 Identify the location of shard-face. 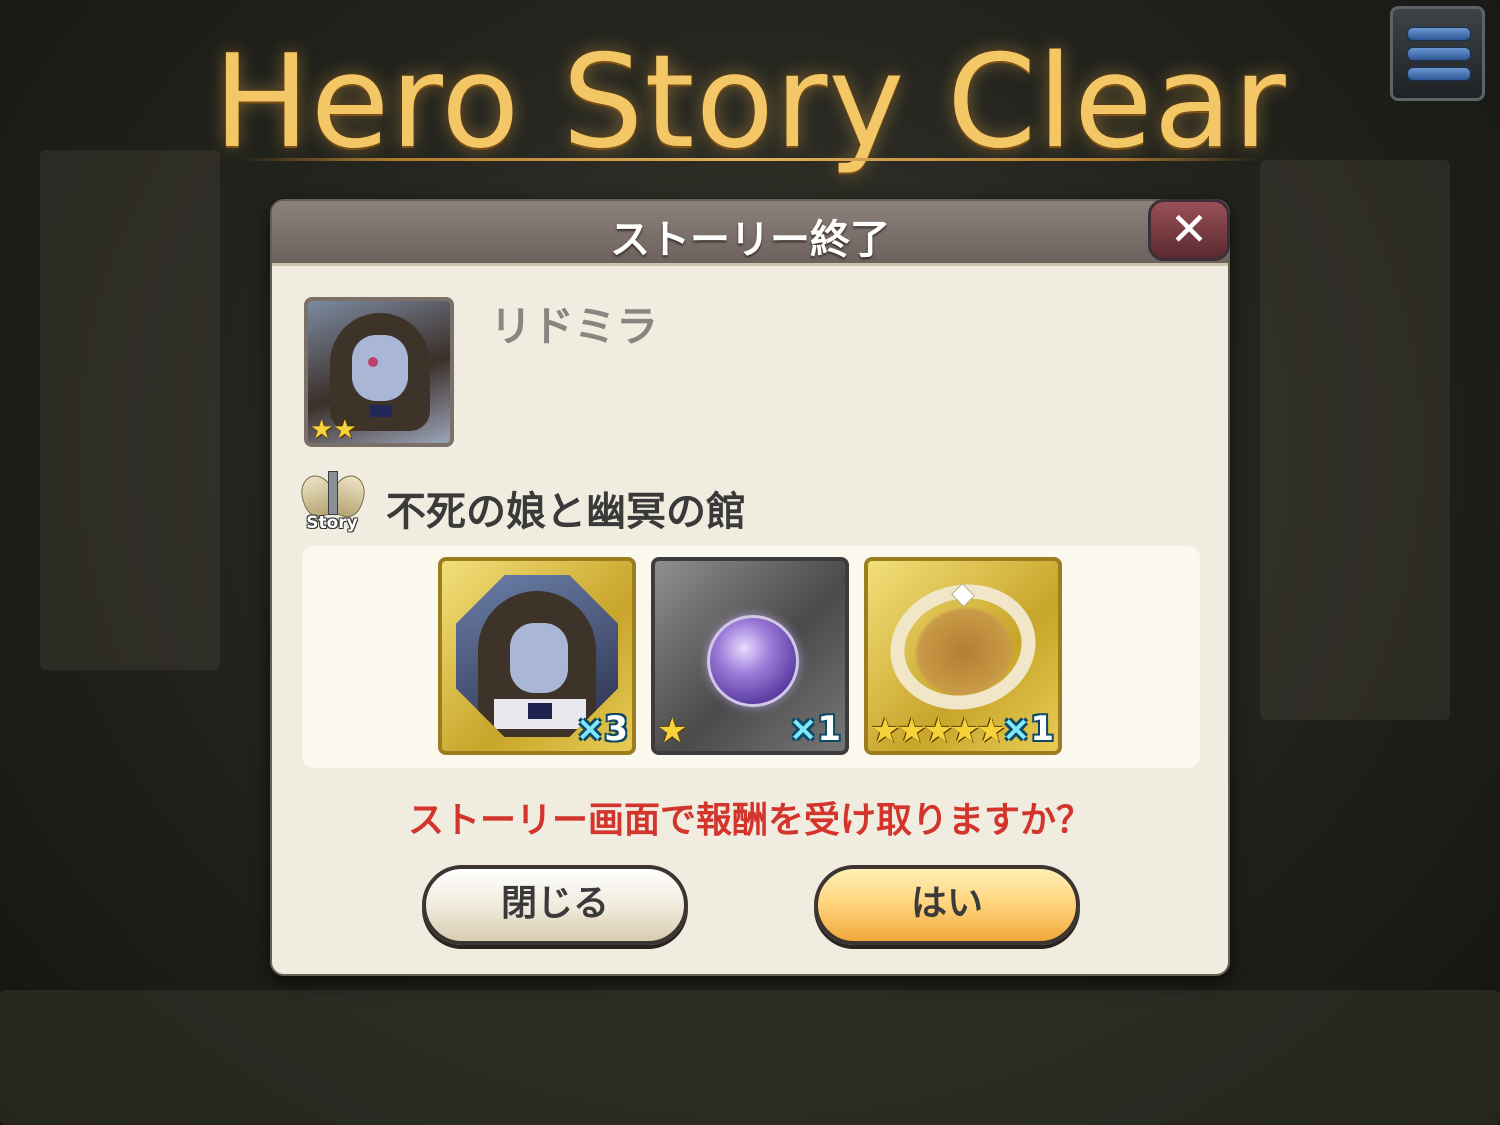
(539, 658).